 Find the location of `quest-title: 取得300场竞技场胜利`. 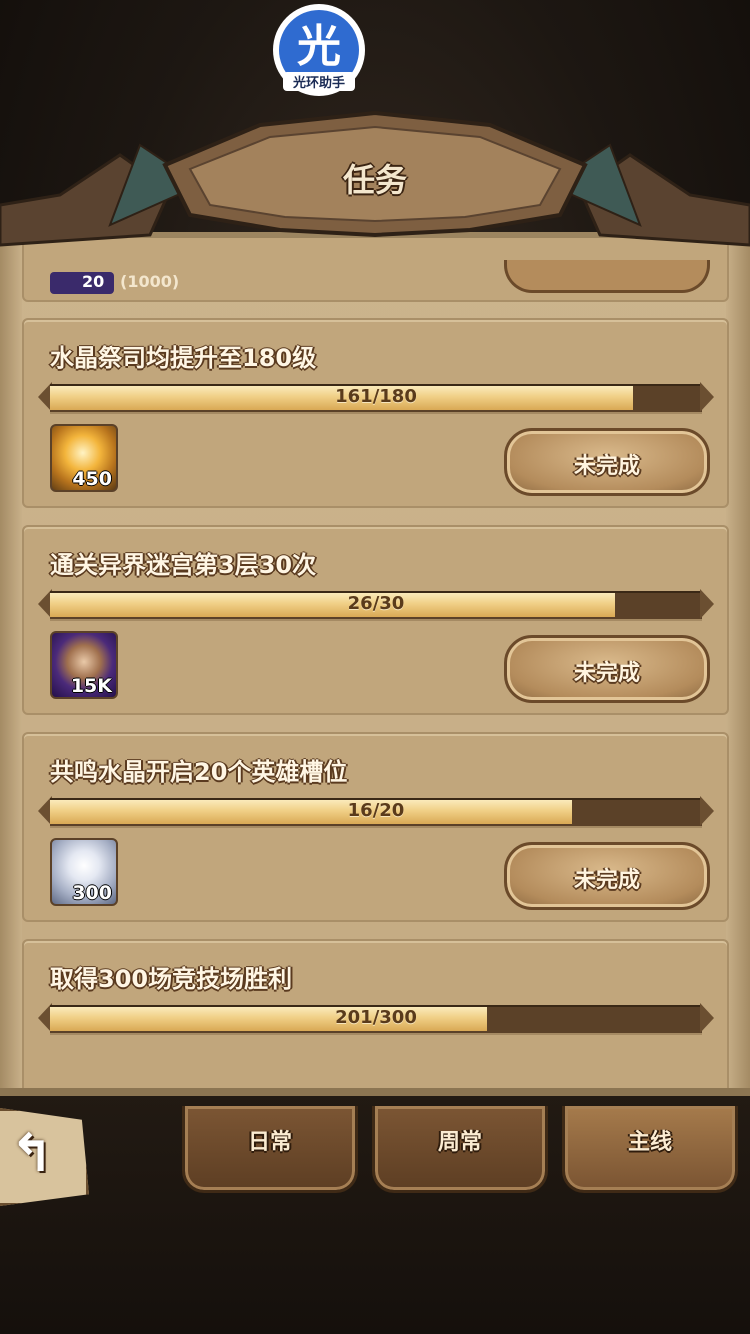

quest-title: 取得300场竞技场胜利 is located at coordinates (171, 979).